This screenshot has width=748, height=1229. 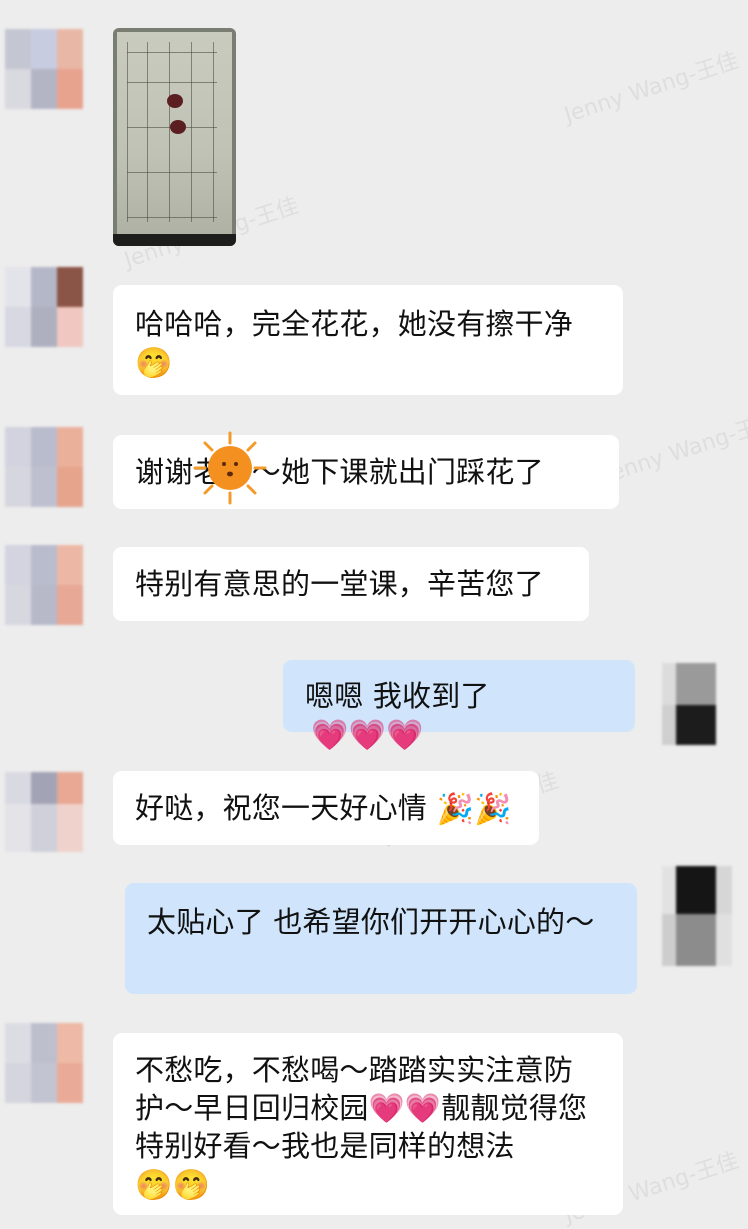 I want to click on image-message, so click(x=174, y=137).